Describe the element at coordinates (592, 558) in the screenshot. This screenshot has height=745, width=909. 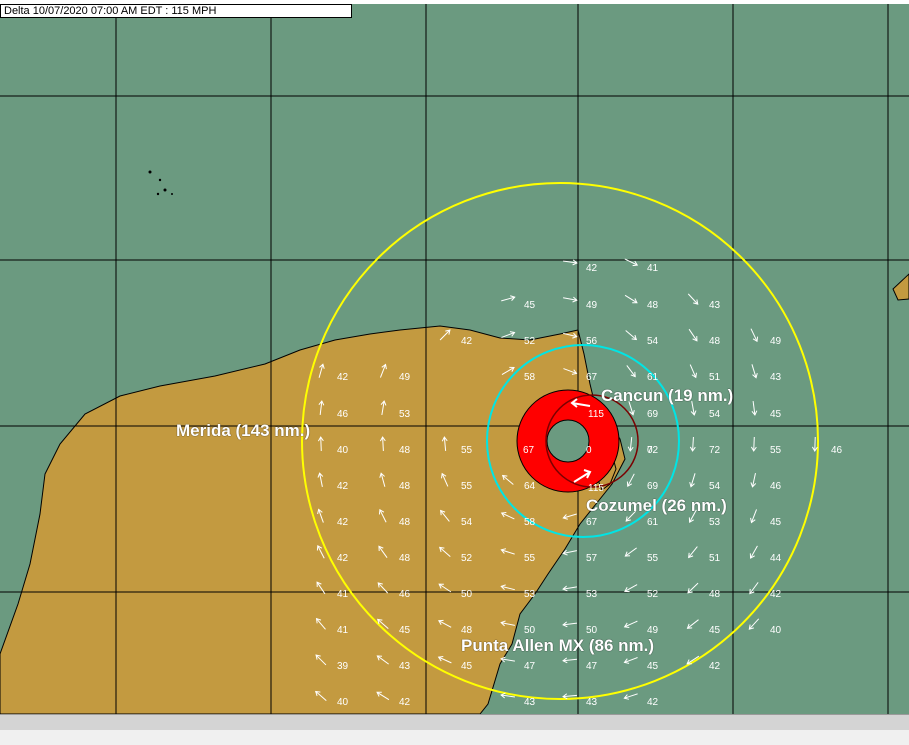
I see `wind-speed-label: 57` at that location.